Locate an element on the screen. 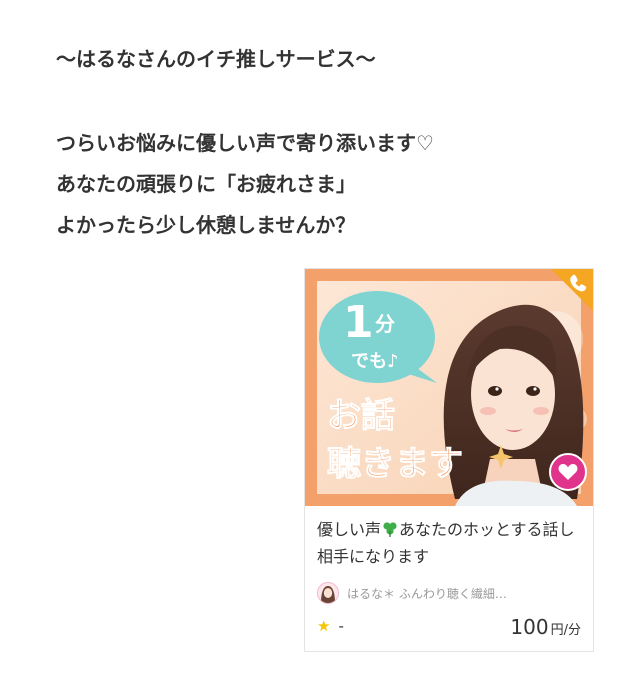 Image resolution: width=635 pixels, height=684 pixels. rating: ★ - is located at coordinates (330, 626).